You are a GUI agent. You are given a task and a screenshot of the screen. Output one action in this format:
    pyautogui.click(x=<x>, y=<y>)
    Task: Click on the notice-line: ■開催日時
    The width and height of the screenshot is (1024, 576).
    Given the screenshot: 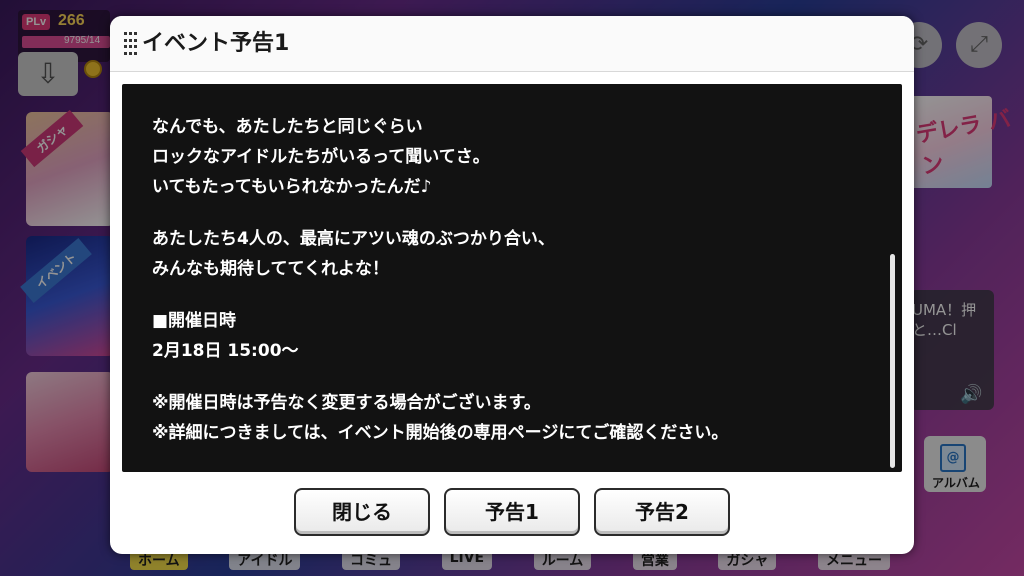 What is the action you would take?
    pyautogui.click(x=194, y=321)
    